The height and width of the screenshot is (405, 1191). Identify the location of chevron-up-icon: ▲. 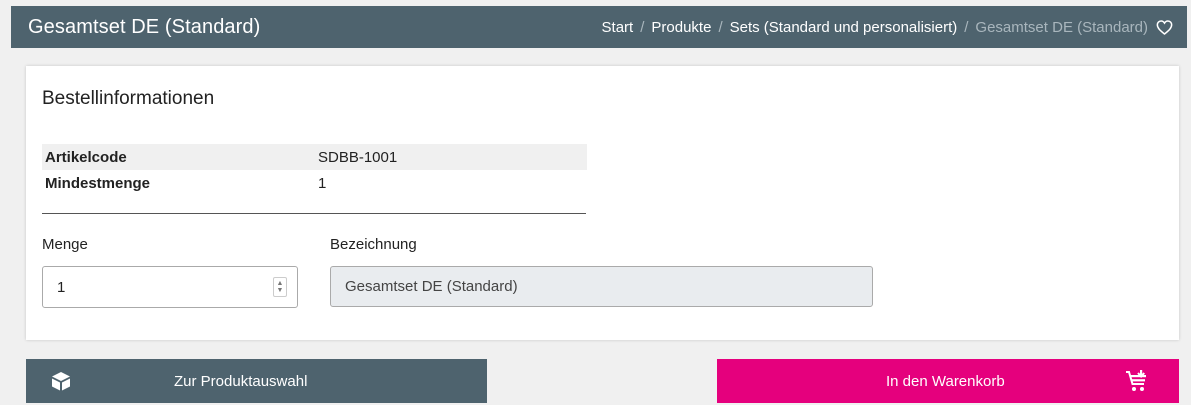
(280, 283).